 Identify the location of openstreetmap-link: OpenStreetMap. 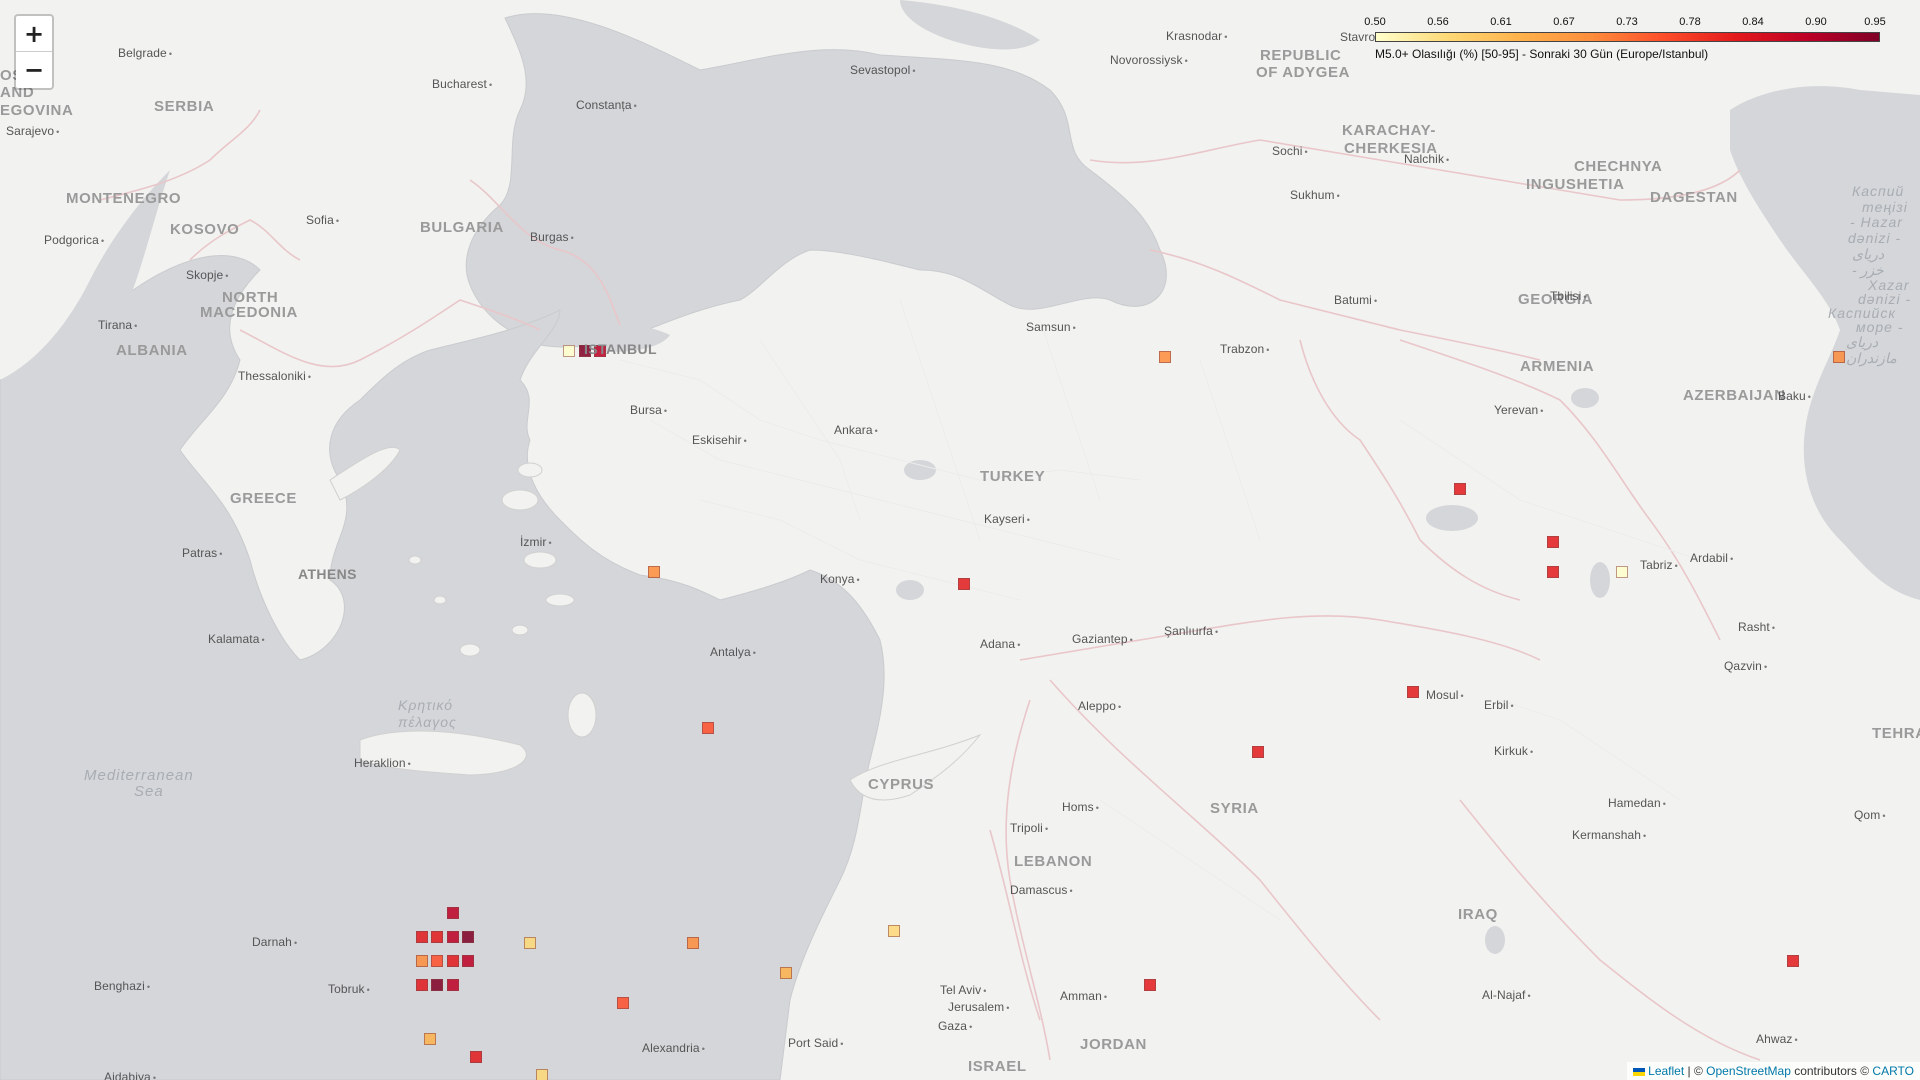
(1748, 1071).